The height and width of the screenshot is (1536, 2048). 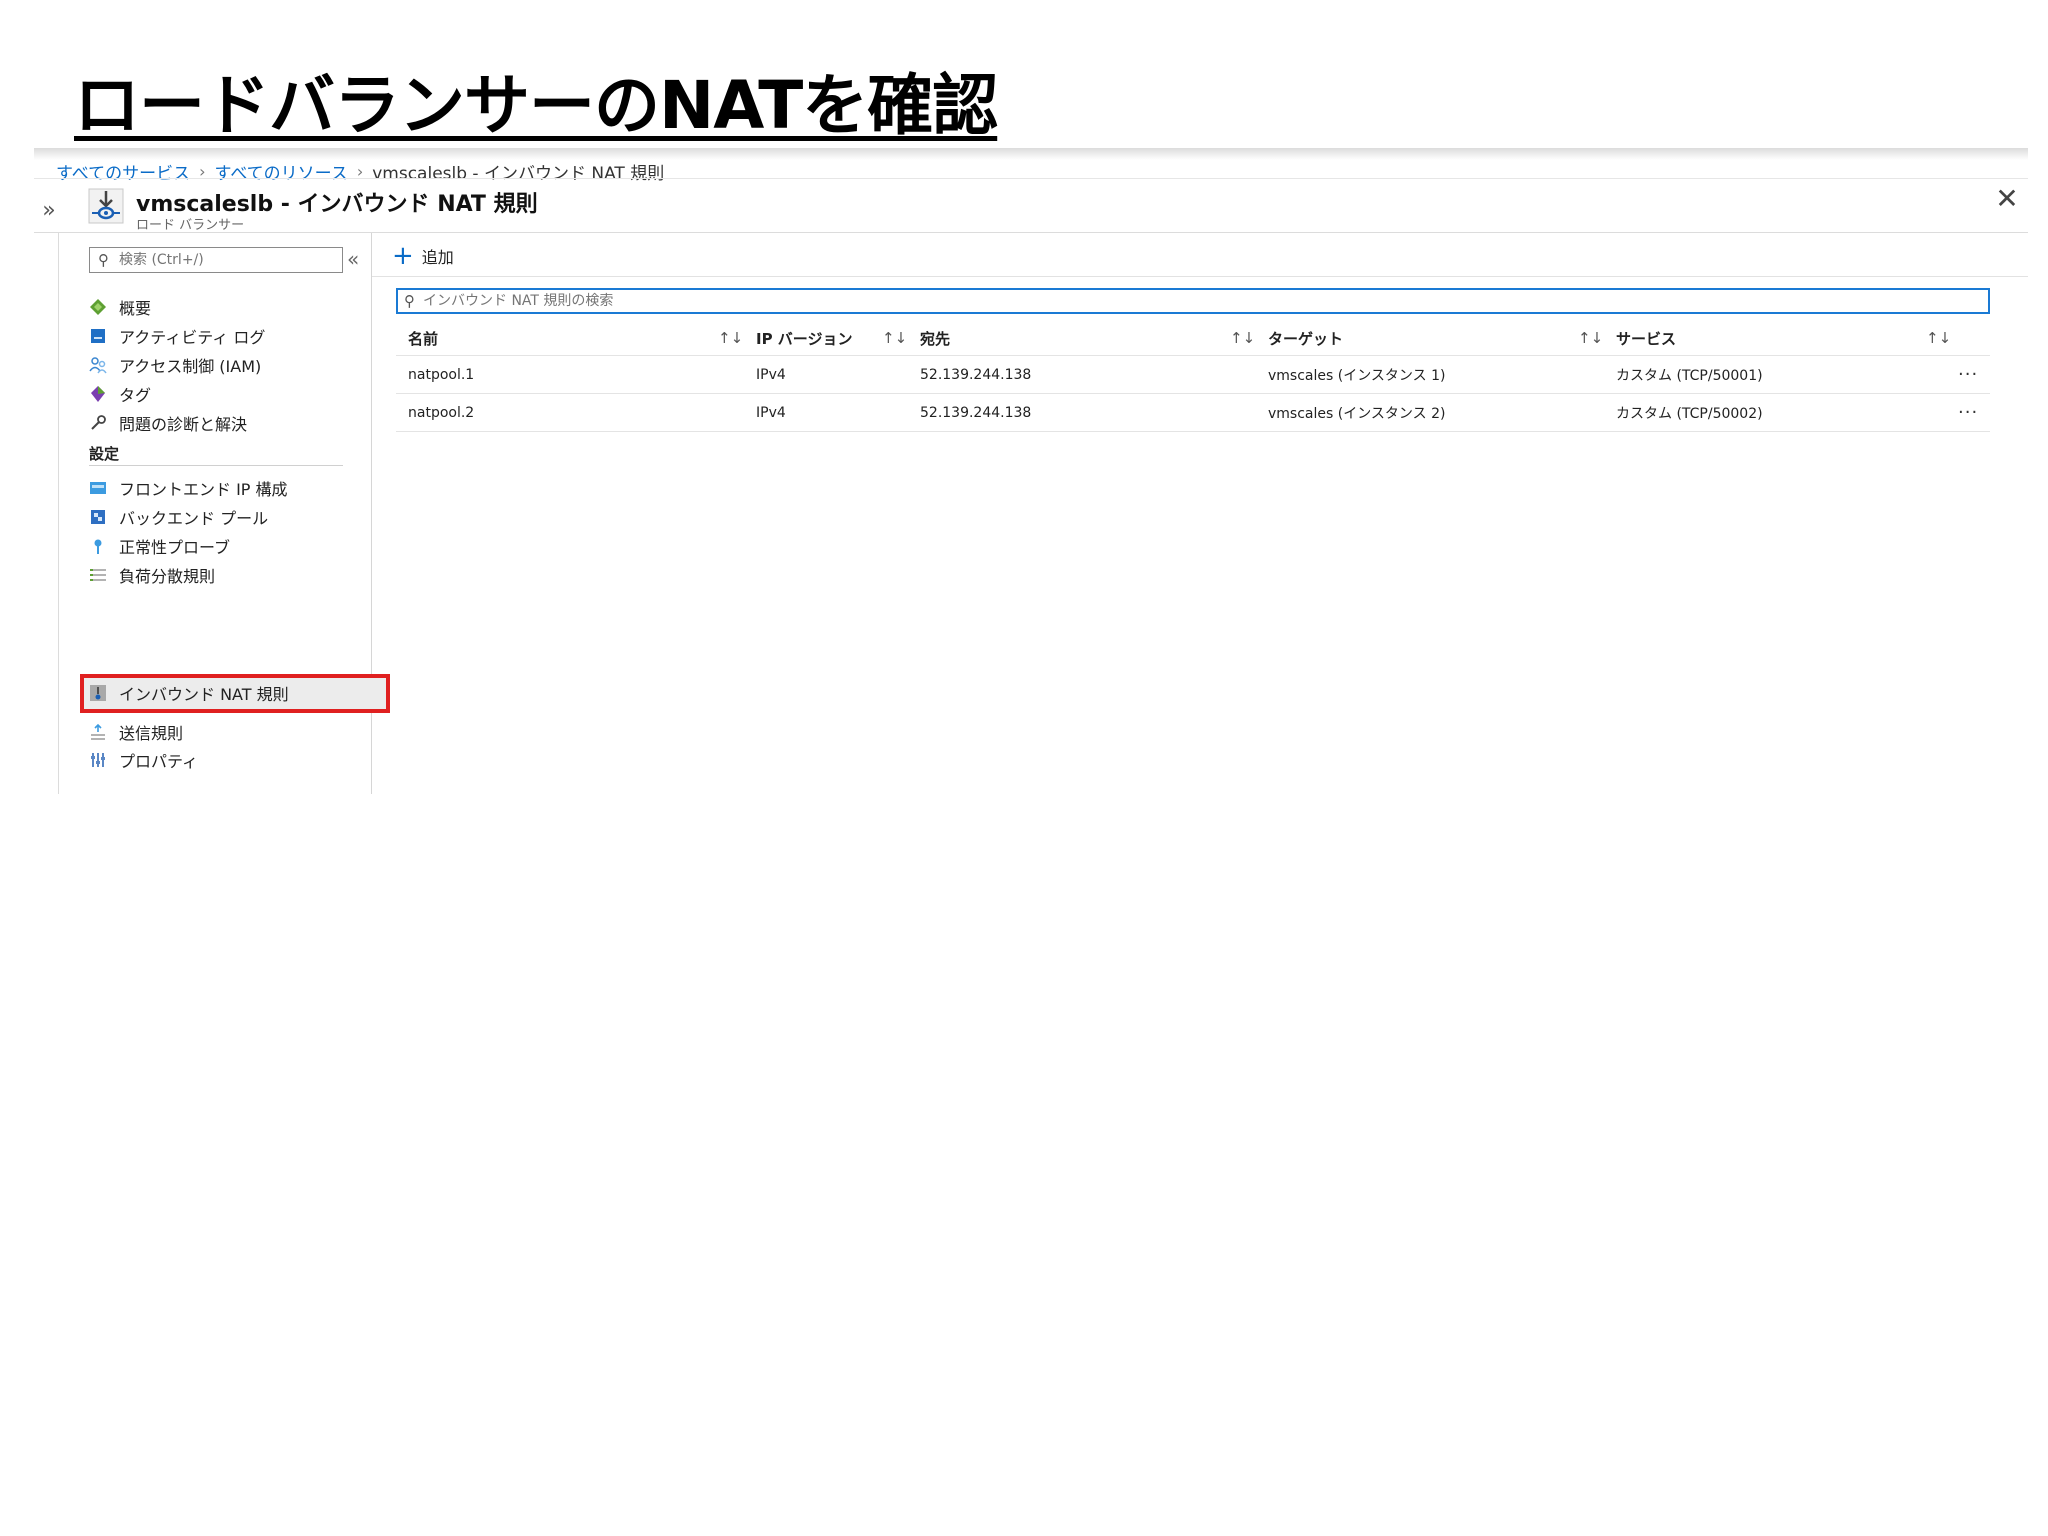 What do you see at coordinates (98, 488) in the screenshot?
I see `frontend-ip-icon` at bounding box center [98, 488].